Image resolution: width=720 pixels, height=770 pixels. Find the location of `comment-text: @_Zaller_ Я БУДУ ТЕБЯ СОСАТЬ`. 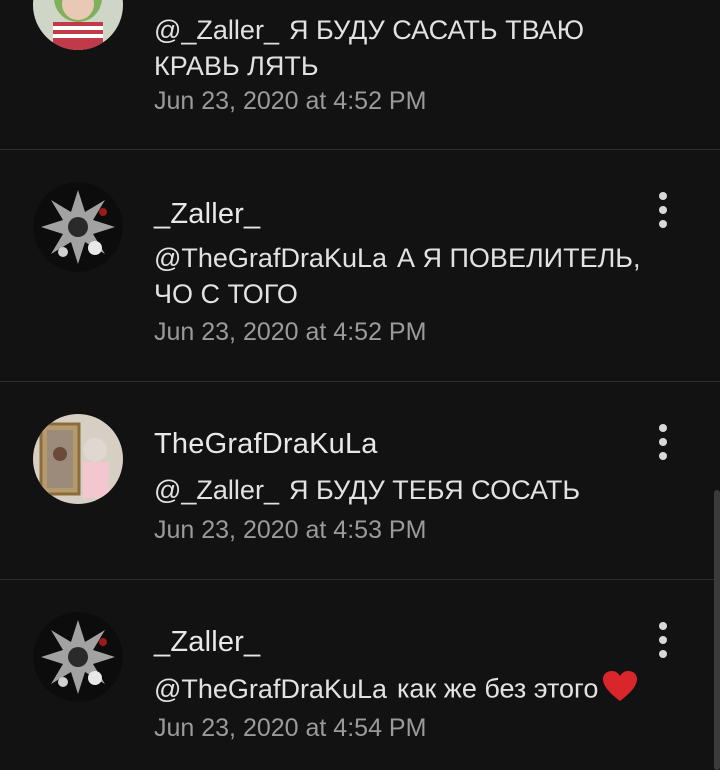

comment-text: @_Zaller_ Я БУДУ ТЕБЯ СОСАТЬ is located at coordinates (414, 490).